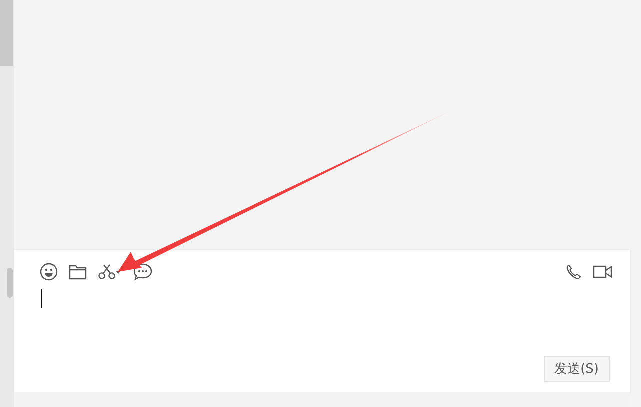  I want to click on phone-icon, so click(574, 272).